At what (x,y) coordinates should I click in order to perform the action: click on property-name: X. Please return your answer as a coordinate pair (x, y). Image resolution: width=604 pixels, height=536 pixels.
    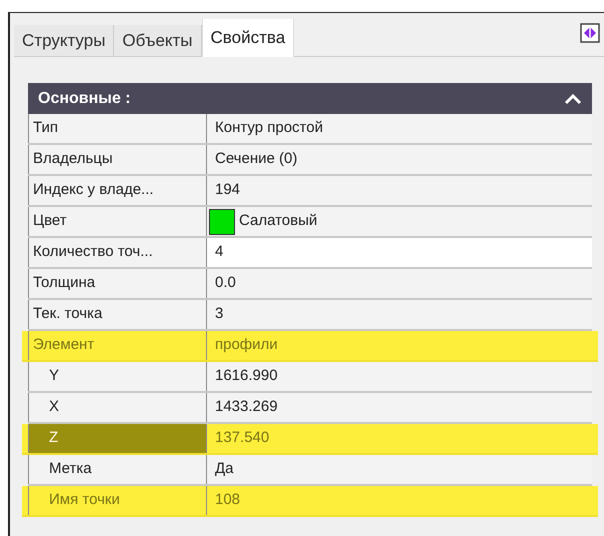
    Looking at the image, I should click on (117, 407).